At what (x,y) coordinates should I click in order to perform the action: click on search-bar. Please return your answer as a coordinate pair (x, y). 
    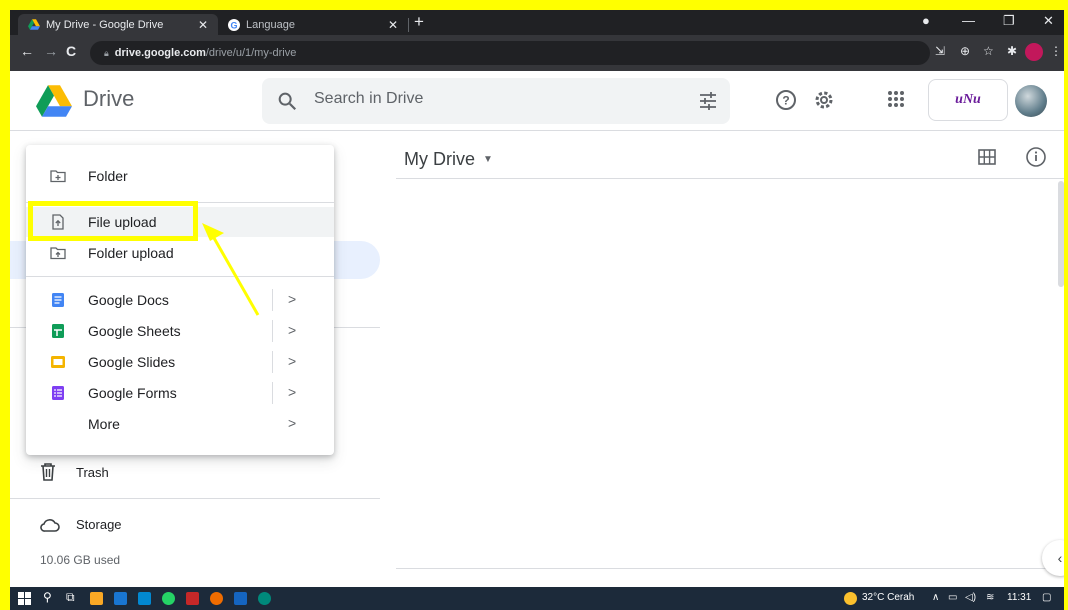
    Looking at the image, I should click on (496, 101).